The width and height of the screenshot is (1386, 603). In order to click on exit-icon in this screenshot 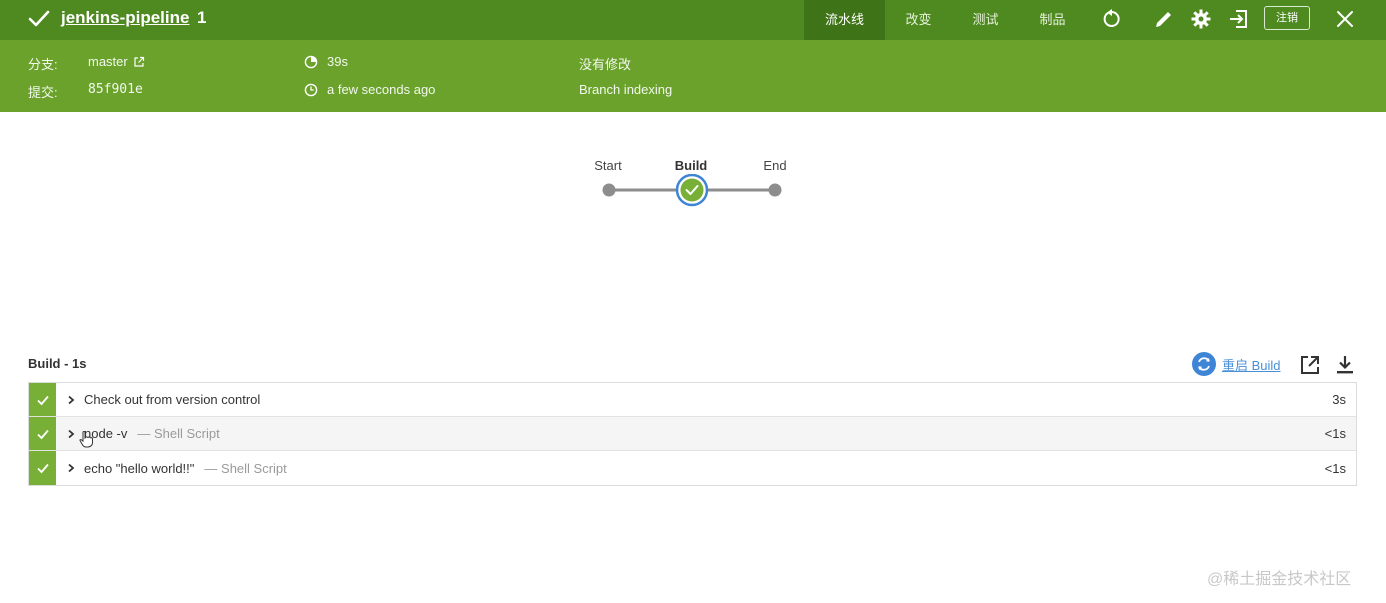, I will do `click(1239, 19)`.